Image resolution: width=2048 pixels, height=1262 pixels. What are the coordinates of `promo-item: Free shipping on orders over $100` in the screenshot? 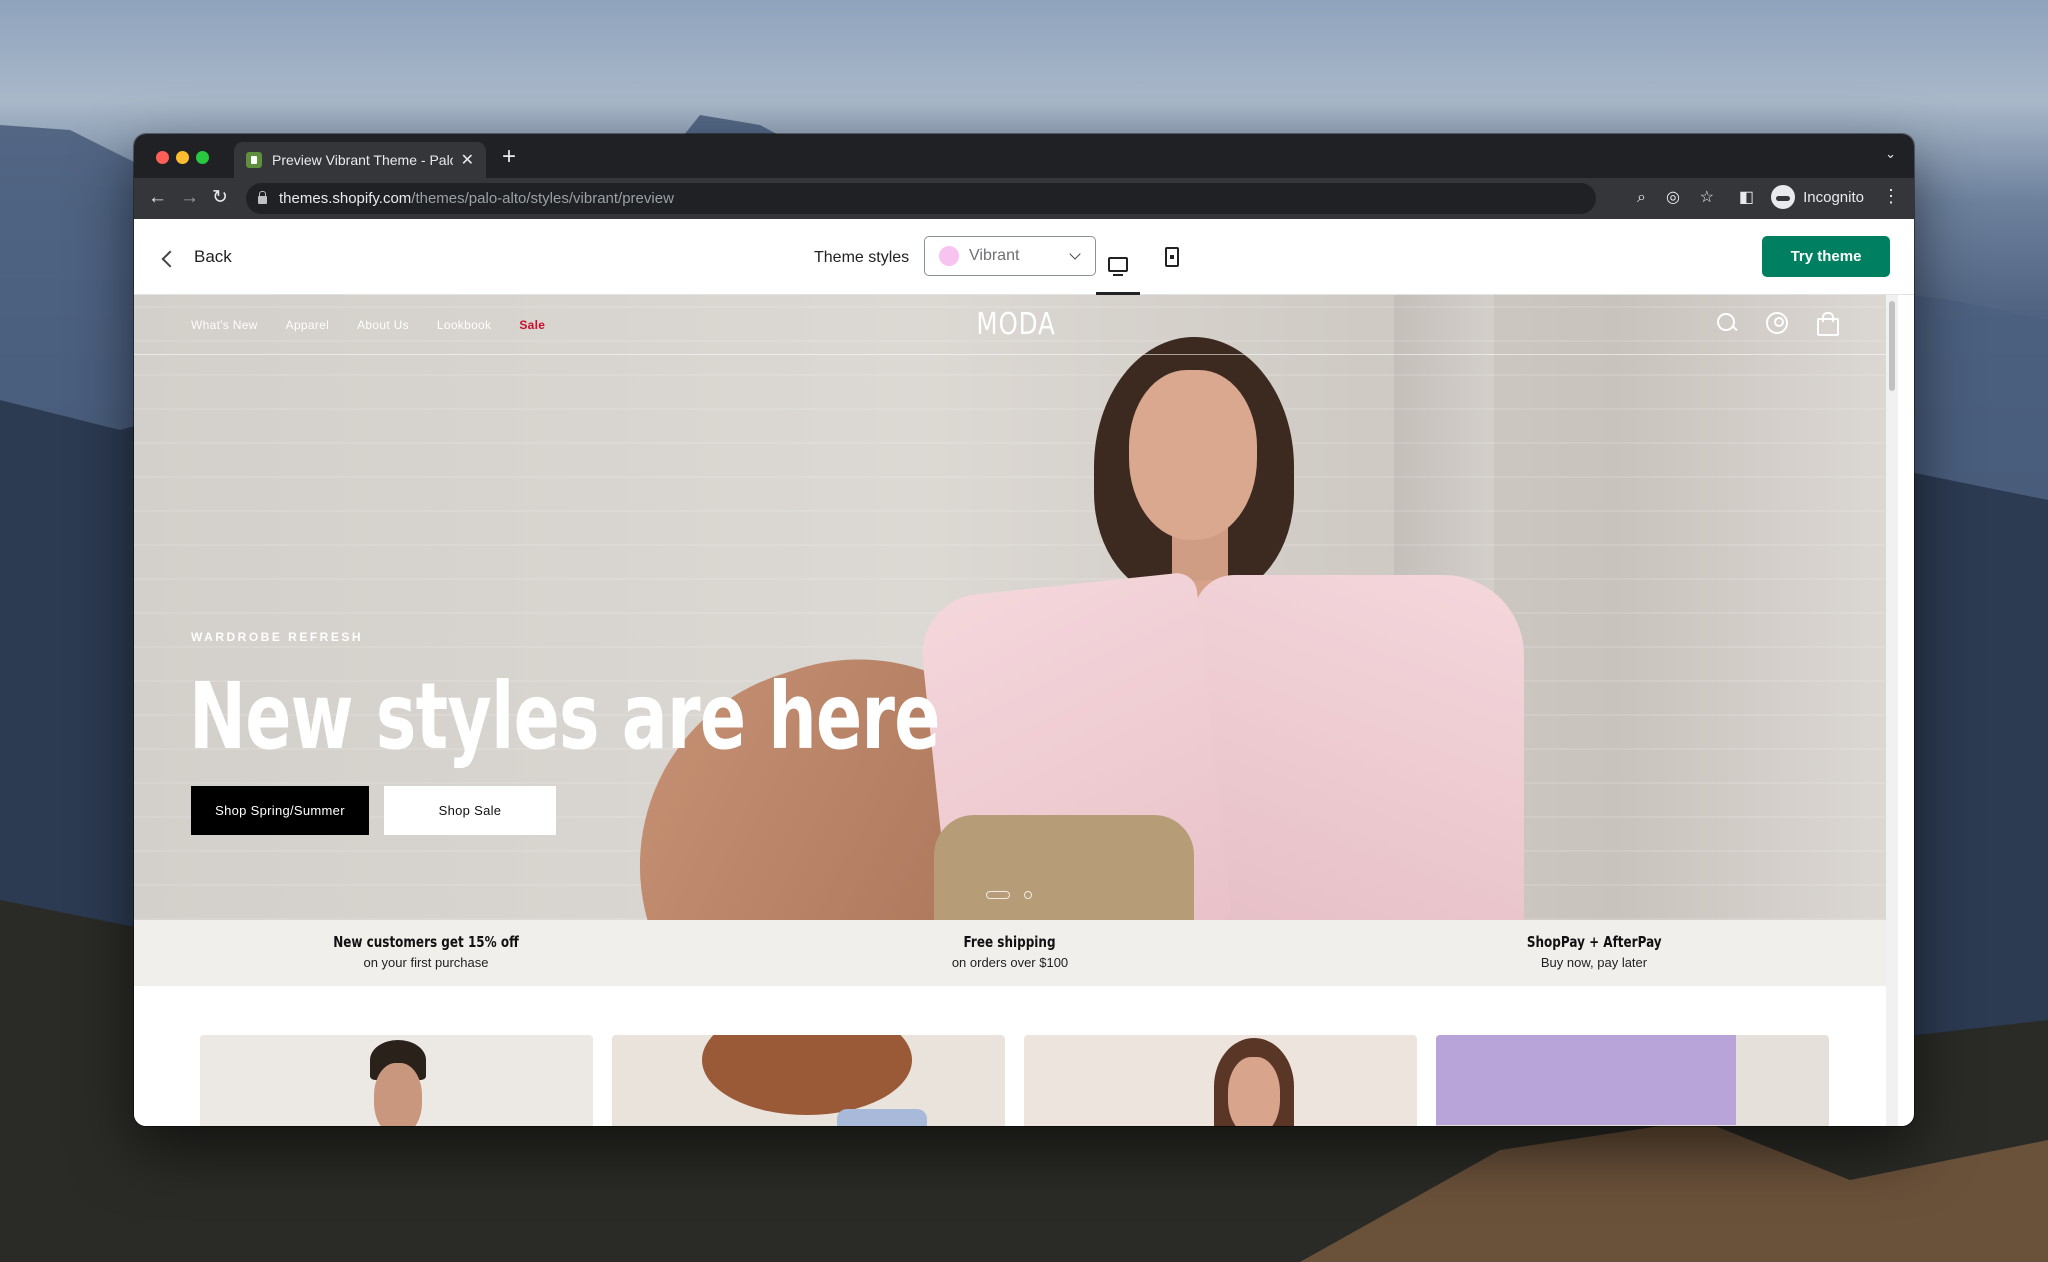 It's located at (1010, 953).